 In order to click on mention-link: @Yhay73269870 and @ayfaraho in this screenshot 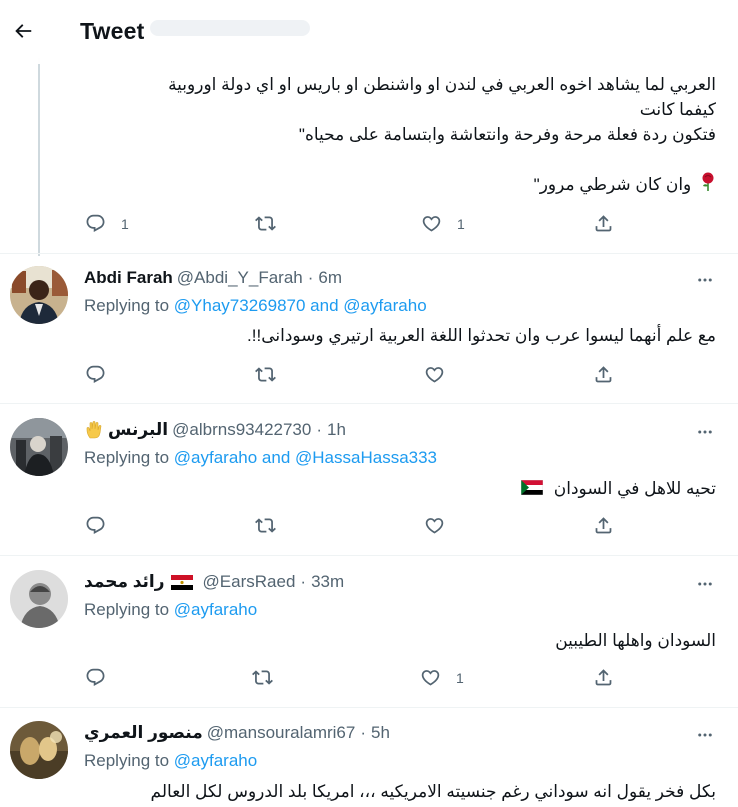, I will do `click(300, 305)`.